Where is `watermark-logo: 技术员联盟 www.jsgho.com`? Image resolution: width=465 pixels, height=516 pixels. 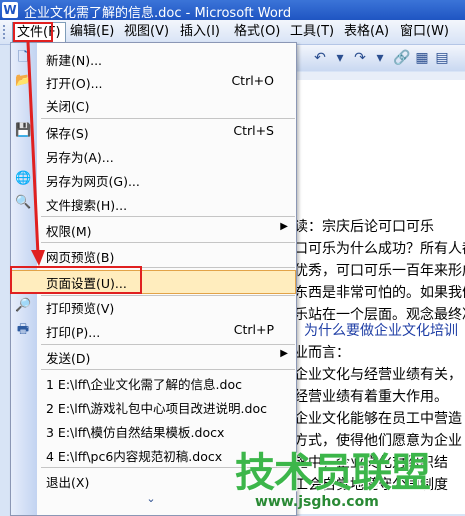 watermark-logo: 技术员联盟 www.jsgho.com is located at coordinates (350, 477).